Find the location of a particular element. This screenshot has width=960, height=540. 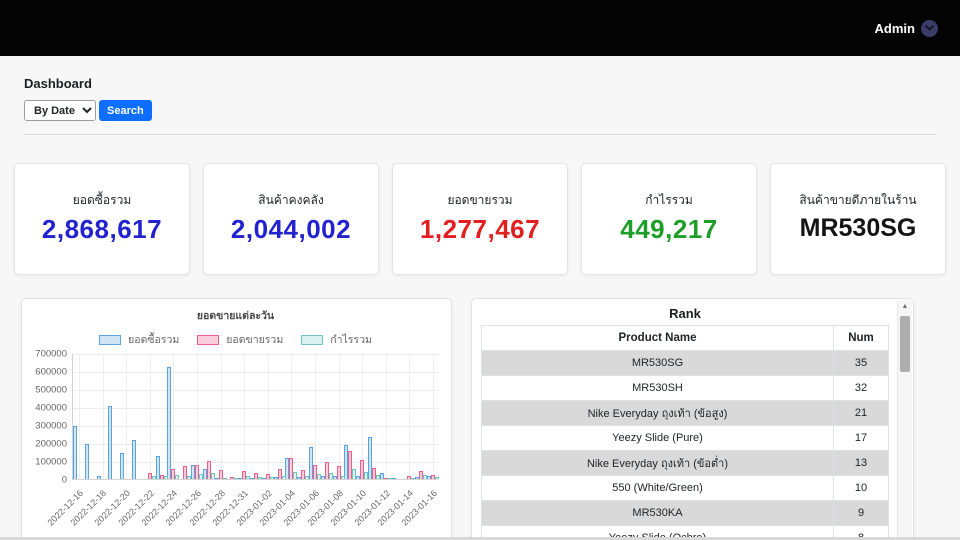

legend-item: ยอดขายรวม is located at coordinates (240, 339).